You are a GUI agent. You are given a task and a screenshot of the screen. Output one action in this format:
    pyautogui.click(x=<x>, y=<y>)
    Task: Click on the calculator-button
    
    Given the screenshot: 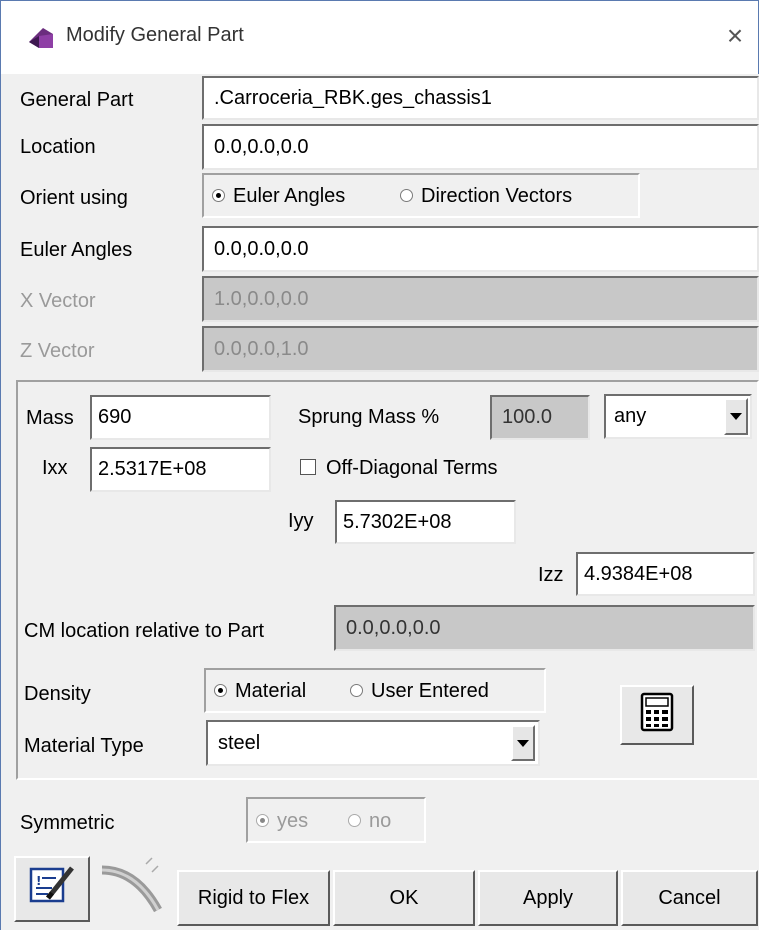 What is the action you would take?
    pyautogui.click(x=657, y=715)
    